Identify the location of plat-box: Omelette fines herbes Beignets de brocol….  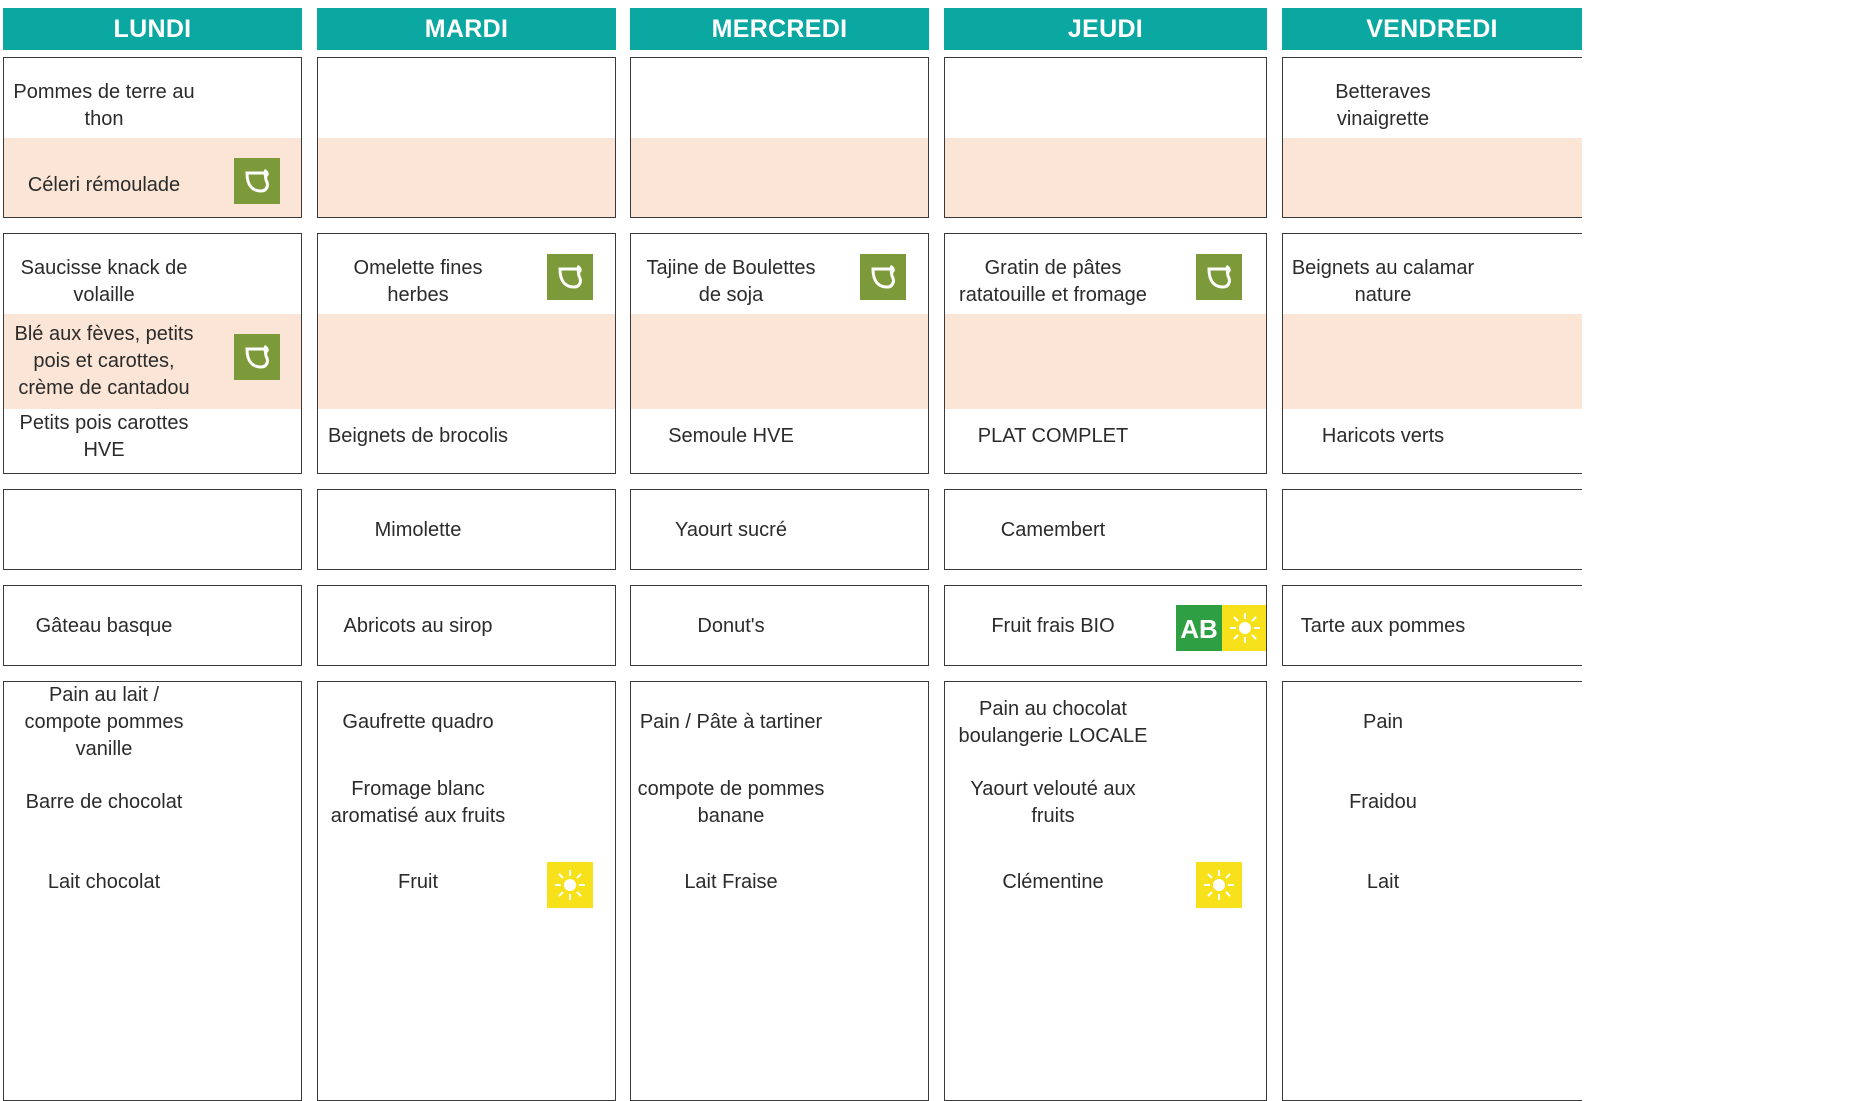
(466, 353).